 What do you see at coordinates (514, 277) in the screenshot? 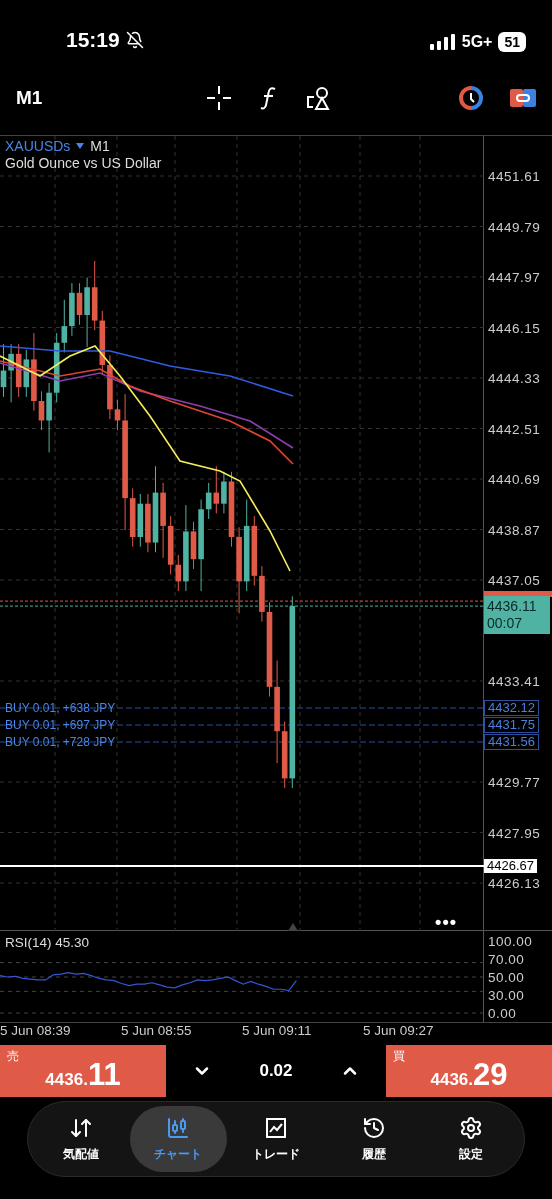
I see `price-label: 4447.97` at bounding box center [514, 277].